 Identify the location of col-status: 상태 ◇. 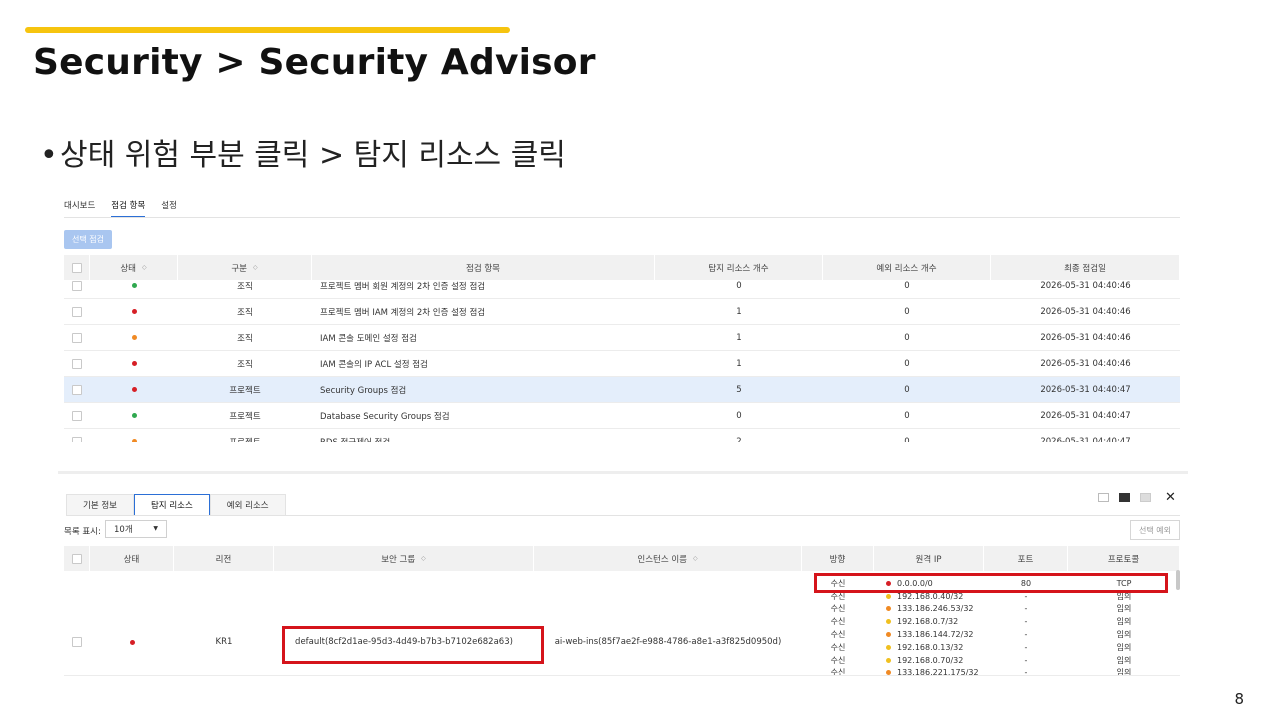
(134, 267).